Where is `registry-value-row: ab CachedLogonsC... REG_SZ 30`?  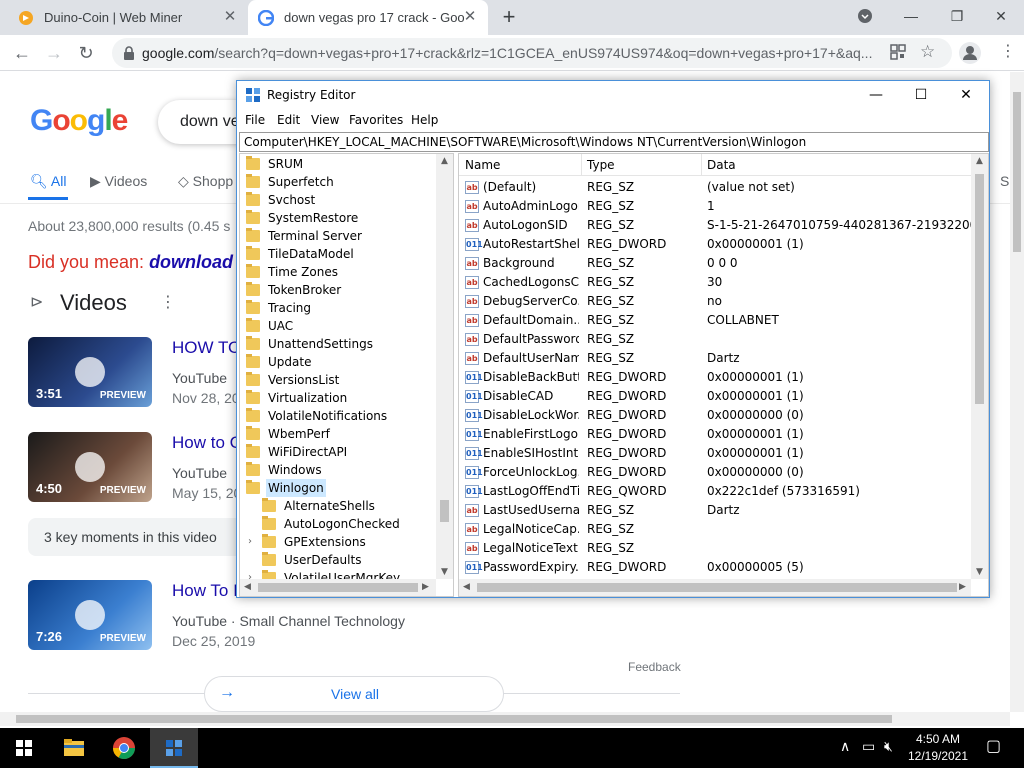 registry-value-row: ab CachedLogonsC... REG_SZ 30 is located at coordinates (715, 282).